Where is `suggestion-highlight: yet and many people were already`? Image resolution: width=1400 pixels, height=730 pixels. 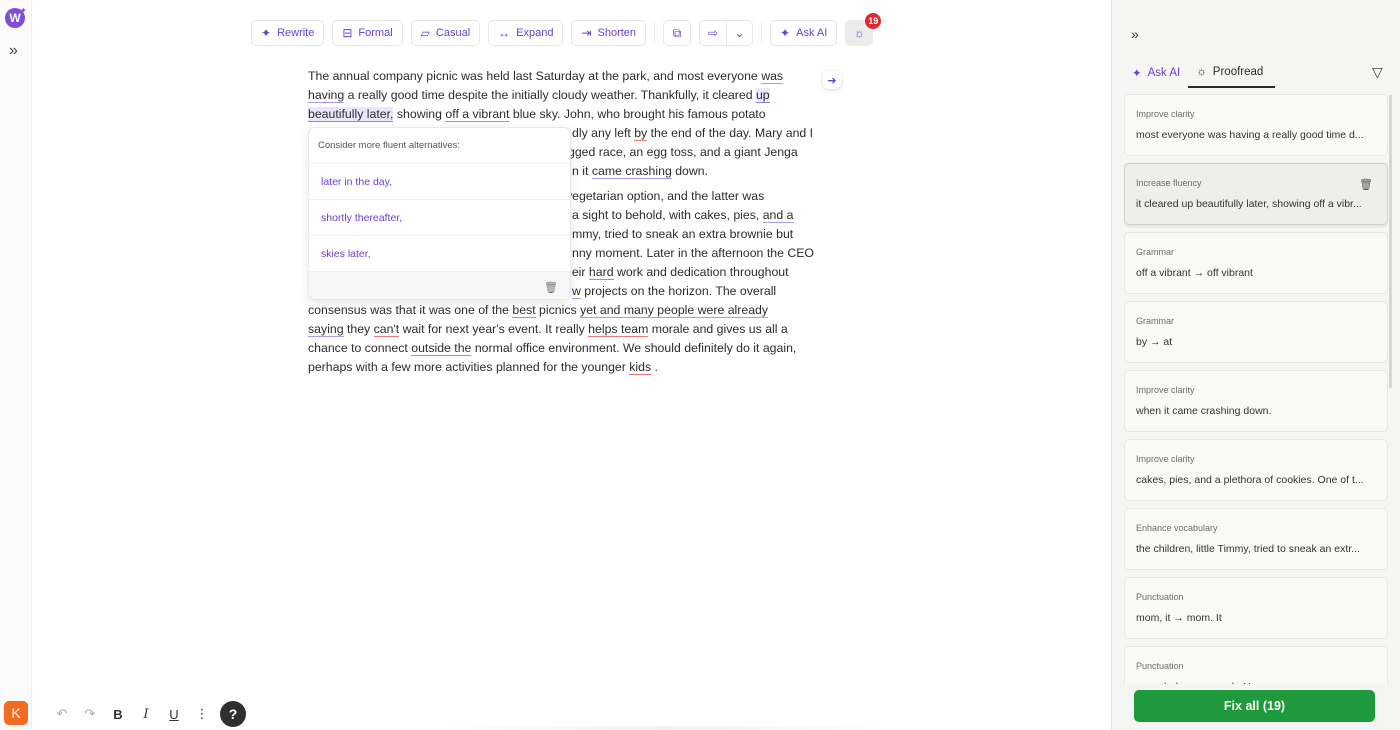
suggestion-highlight: yet and many people were already is located at coordinates (674, 310).